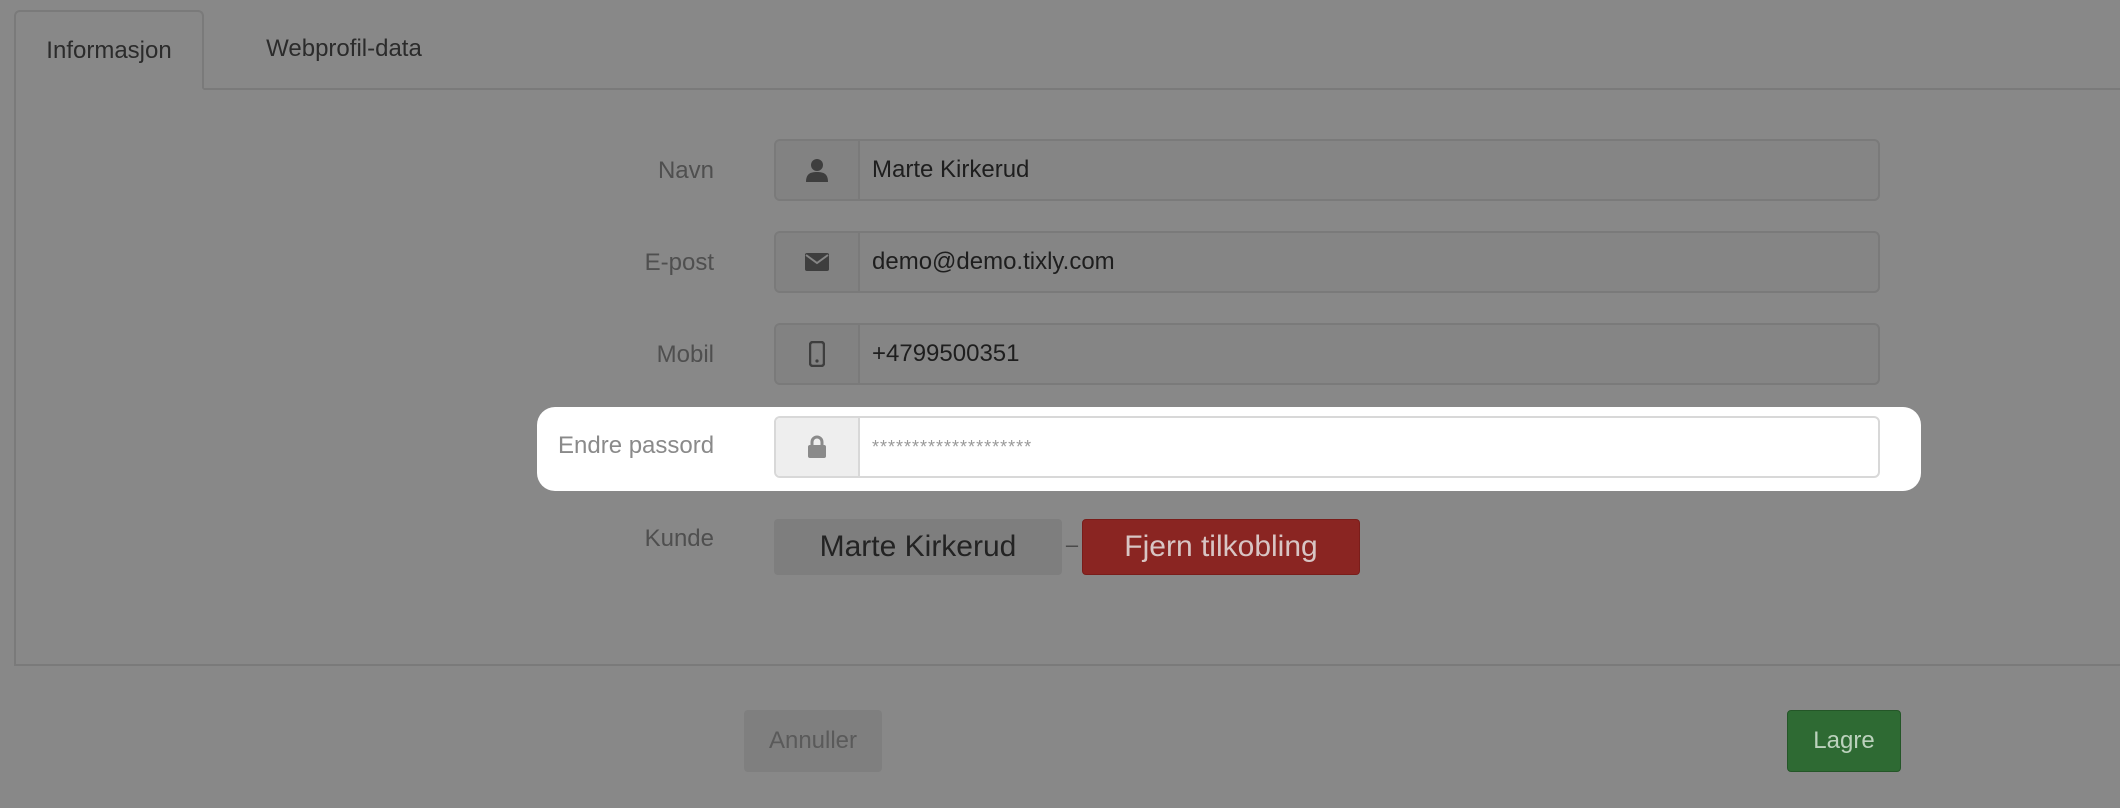  What do you see at coordinates (344, 49) in the screenshot?
I see `tab-webprofil-data: Webprofil-data` at bounding box center [344, 49].